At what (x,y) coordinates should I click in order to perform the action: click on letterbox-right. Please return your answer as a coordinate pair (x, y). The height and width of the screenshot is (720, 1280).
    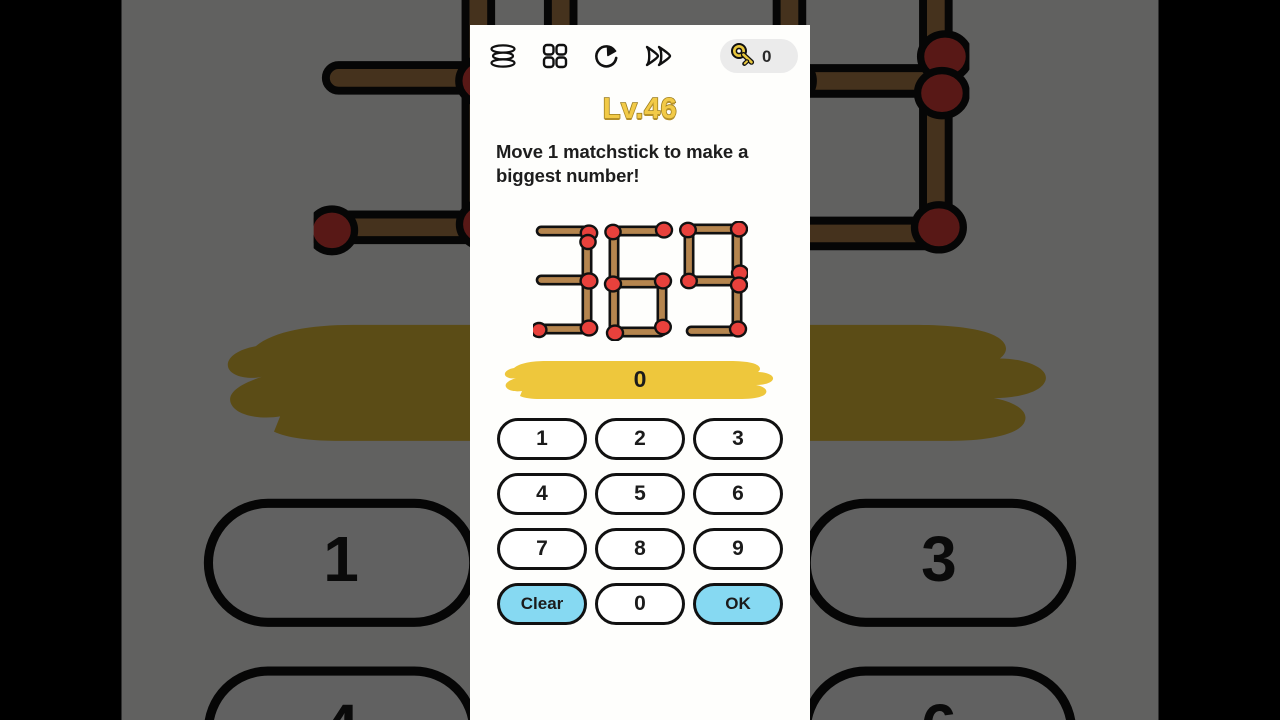
    Looking at the image, I should click on (1230, 360).